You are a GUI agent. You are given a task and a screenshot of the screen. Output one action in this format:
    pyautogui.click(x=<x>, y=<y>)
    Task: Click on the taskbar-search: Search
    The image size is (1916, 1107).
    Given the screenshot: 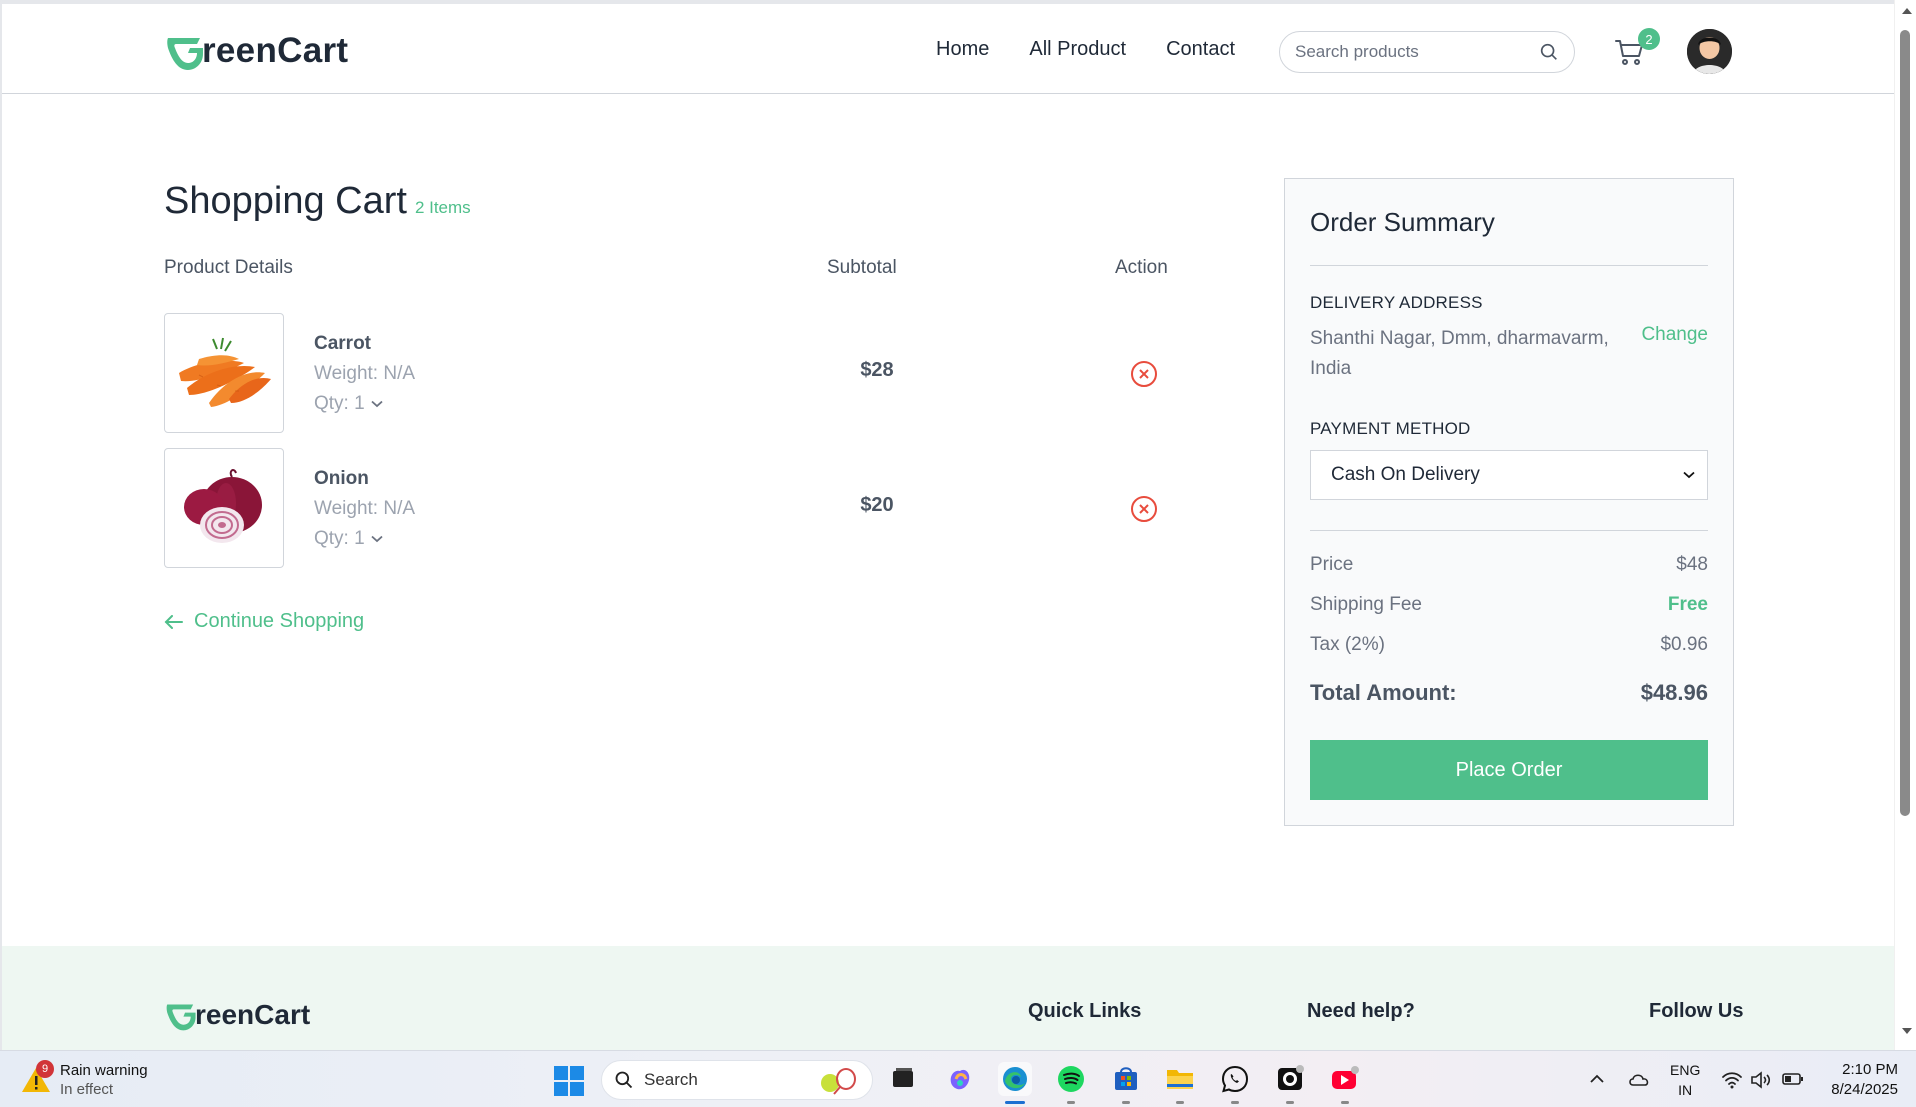 What is the action you would take?
    pyautogui.click(x=737, y=1080)
    